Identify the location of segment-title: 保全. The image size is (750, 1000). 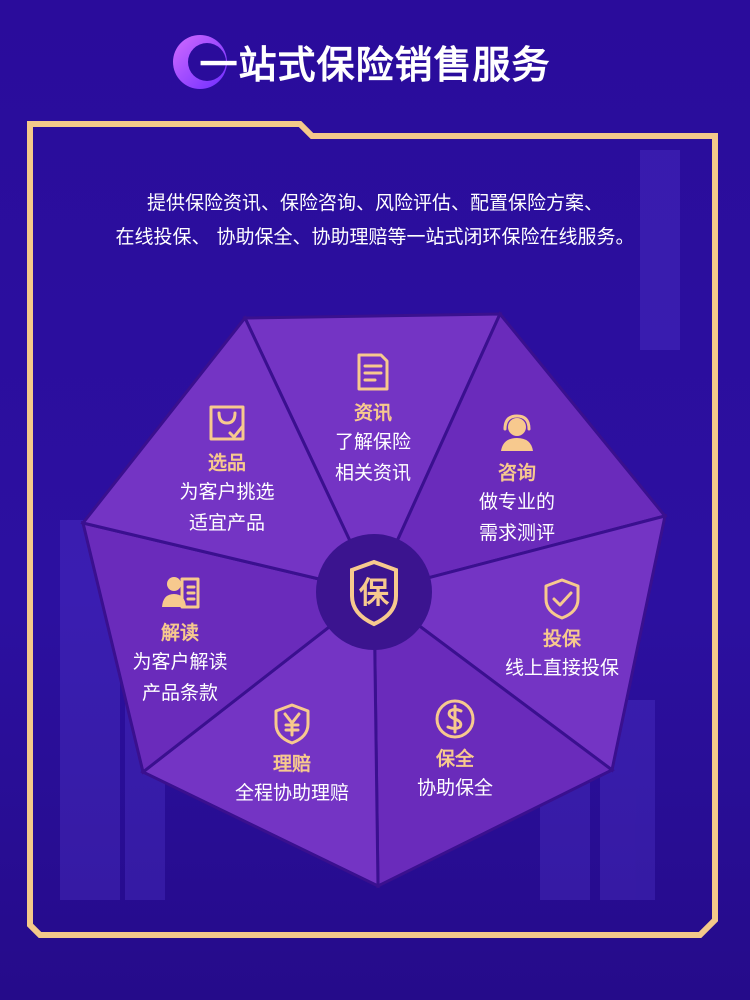
(454, 758).